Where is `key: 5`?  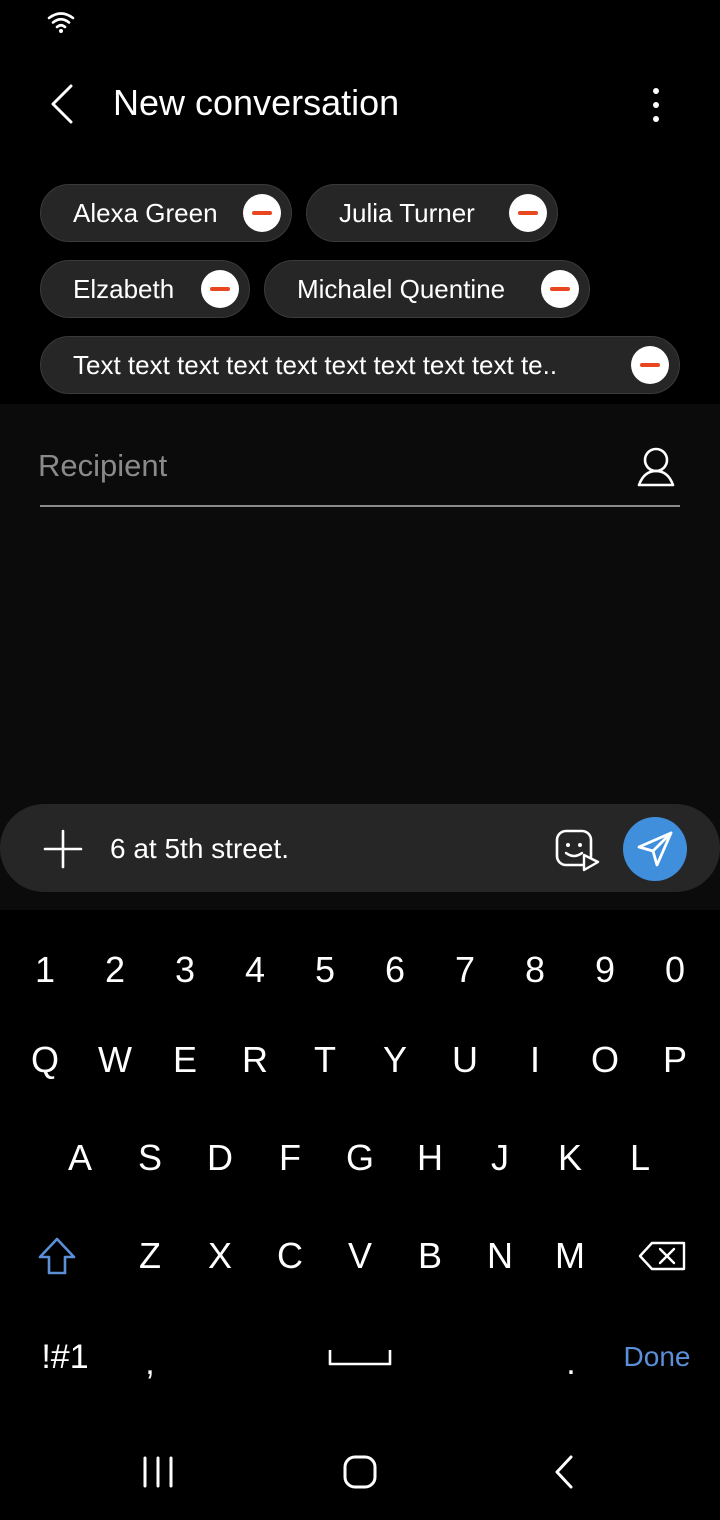 key: 5 is located at coordinates (325, 970).